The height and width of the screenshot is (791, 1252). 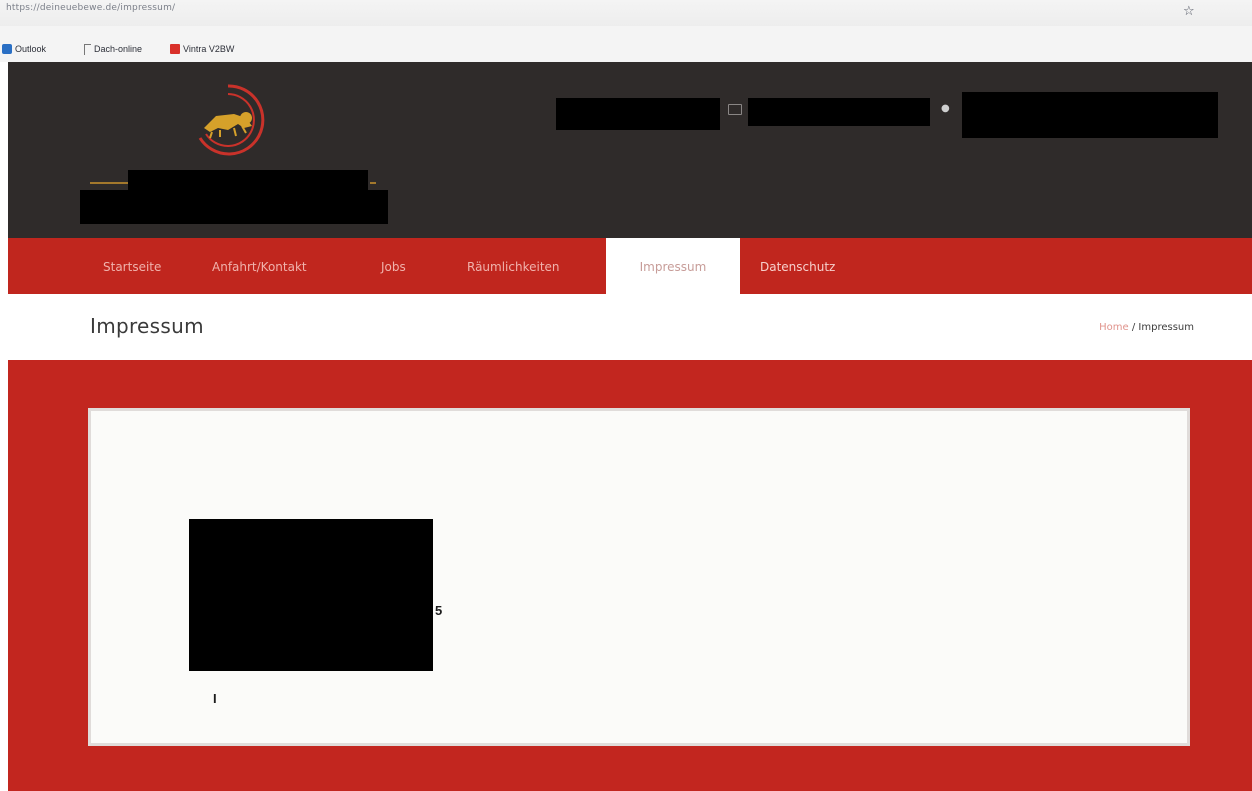 I want to click on nav-item-datenschutz: Datenschutz, so click(x=797, y=266).